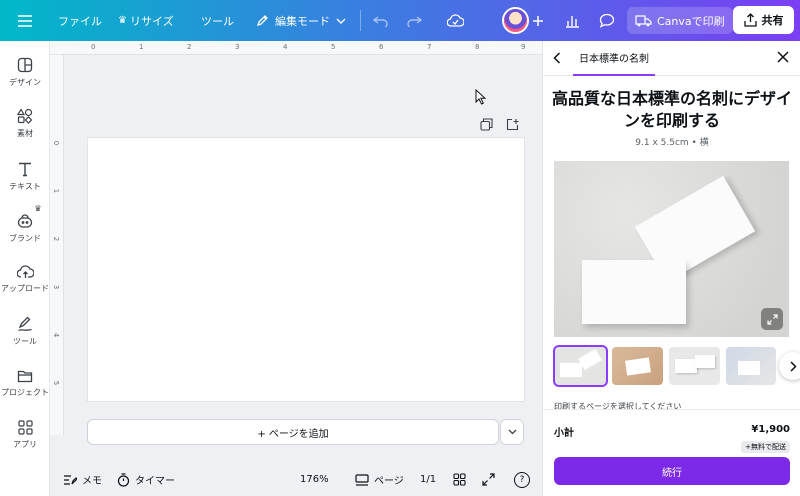 This screenshot has height=496, width=800. Describe the element at coordinates (262, 21) in the screenshot. I see `pencil-icon` at that location.